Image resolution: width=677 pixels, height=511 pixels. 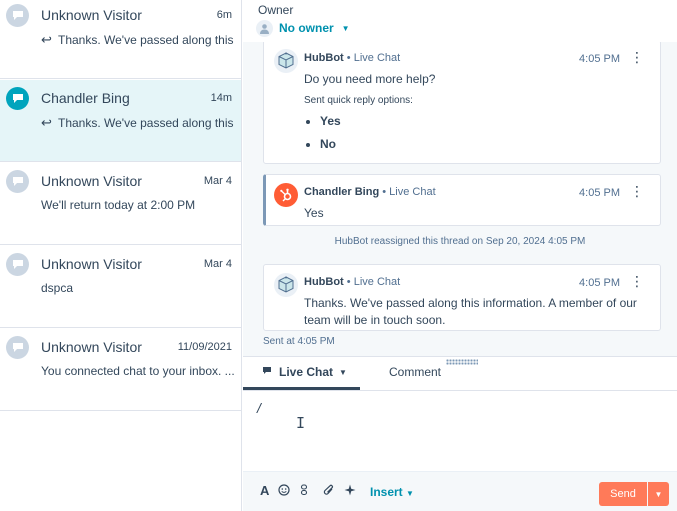 I want to click on conversation-time: 11/09/2021, so click(x=204, y=347).